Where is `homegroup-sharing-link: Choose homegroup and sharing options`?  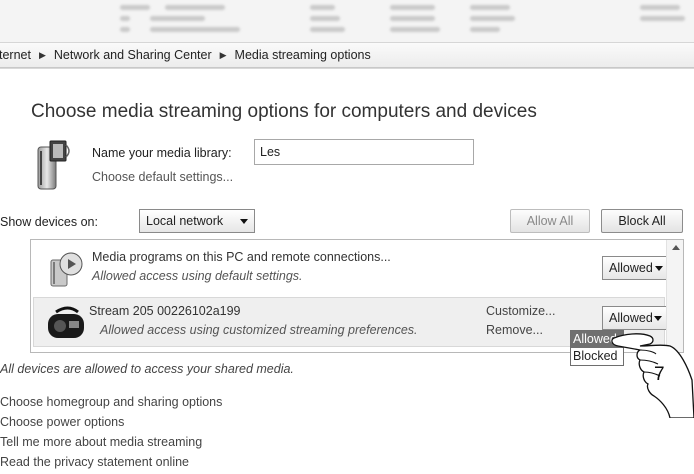 homegroup-sharing-link: Choose homegroup and sharing options is located at coordinates (111, 402).